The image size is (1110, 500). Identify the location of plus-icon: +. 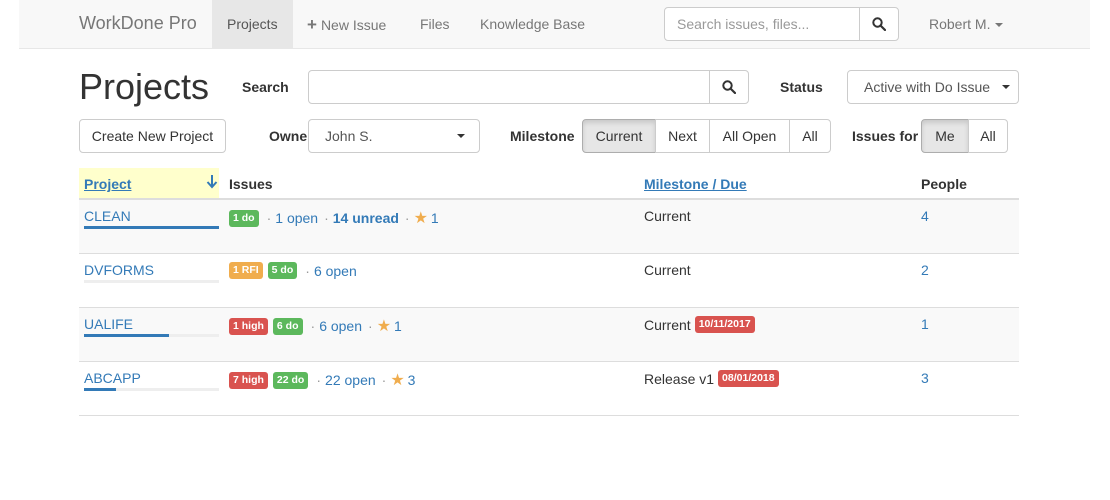
(312, 24).